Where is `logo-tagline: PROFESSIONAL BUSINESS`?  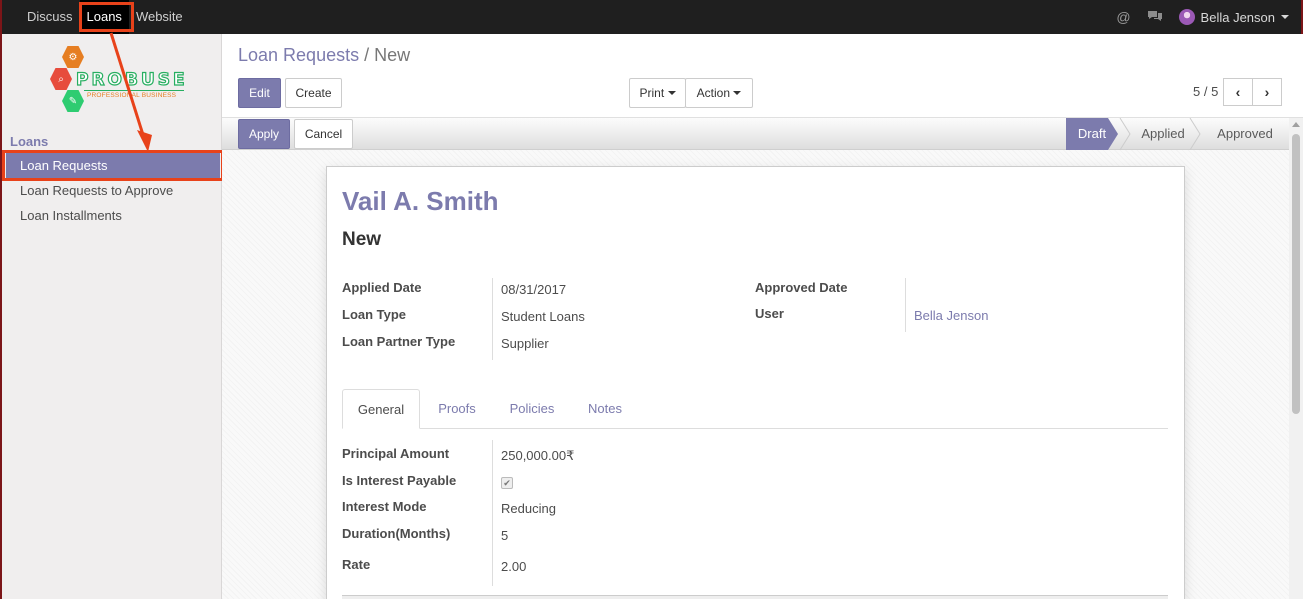 logo-tagline: PROFESSIONAL BUSINESS is located at coordinates (132, 95).